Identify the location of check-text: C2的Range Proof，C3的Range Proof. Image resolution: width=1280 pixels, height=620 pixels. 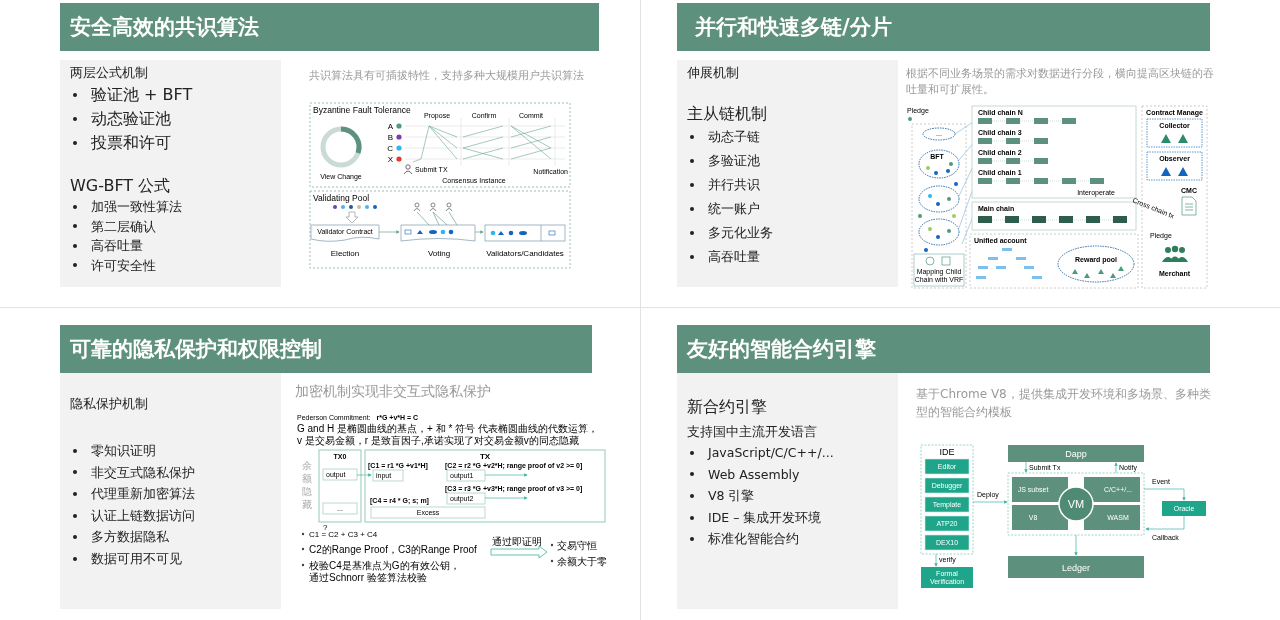
(393, 549).